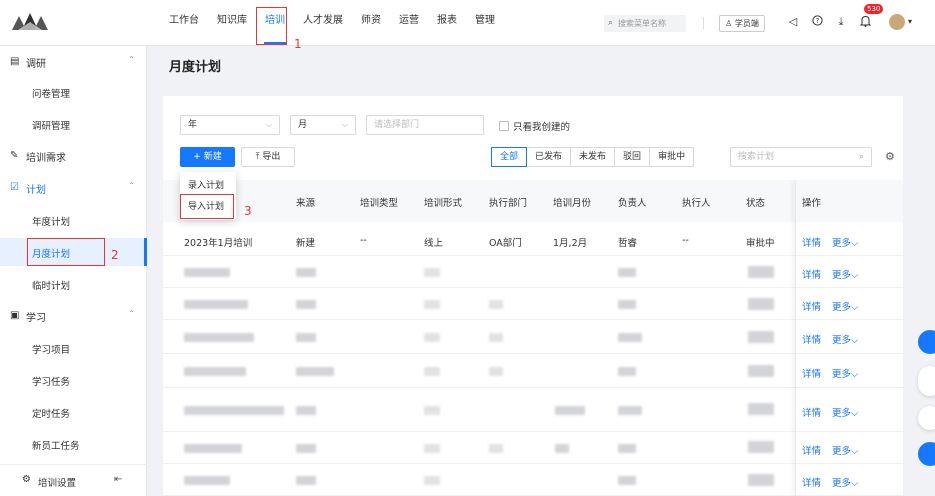 The image size is (935, 496). What do you see at coordinates (73, 284) in the screenshot?
I see `sidebar-item-temp-plan: 临时计划` at bounding box center [73, 284].